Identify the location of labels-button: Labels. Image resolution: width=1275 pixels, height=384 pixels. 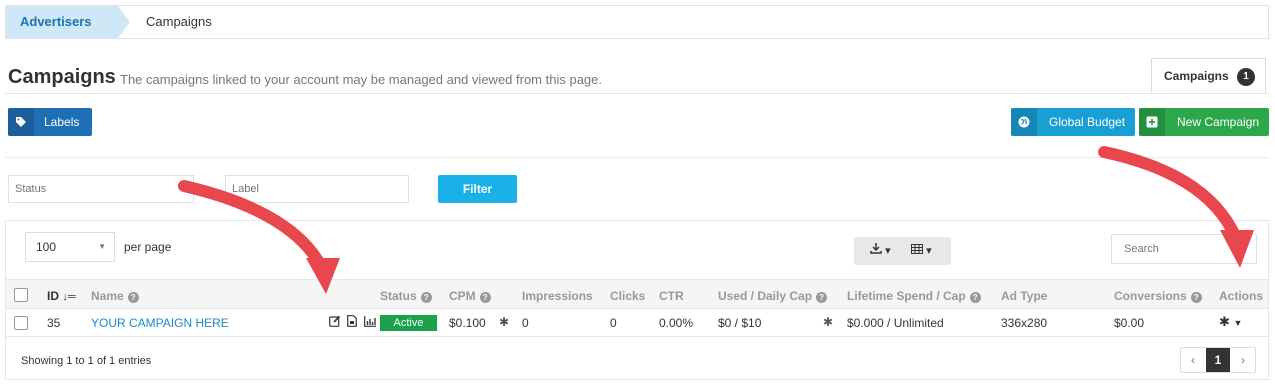
(50, 122).